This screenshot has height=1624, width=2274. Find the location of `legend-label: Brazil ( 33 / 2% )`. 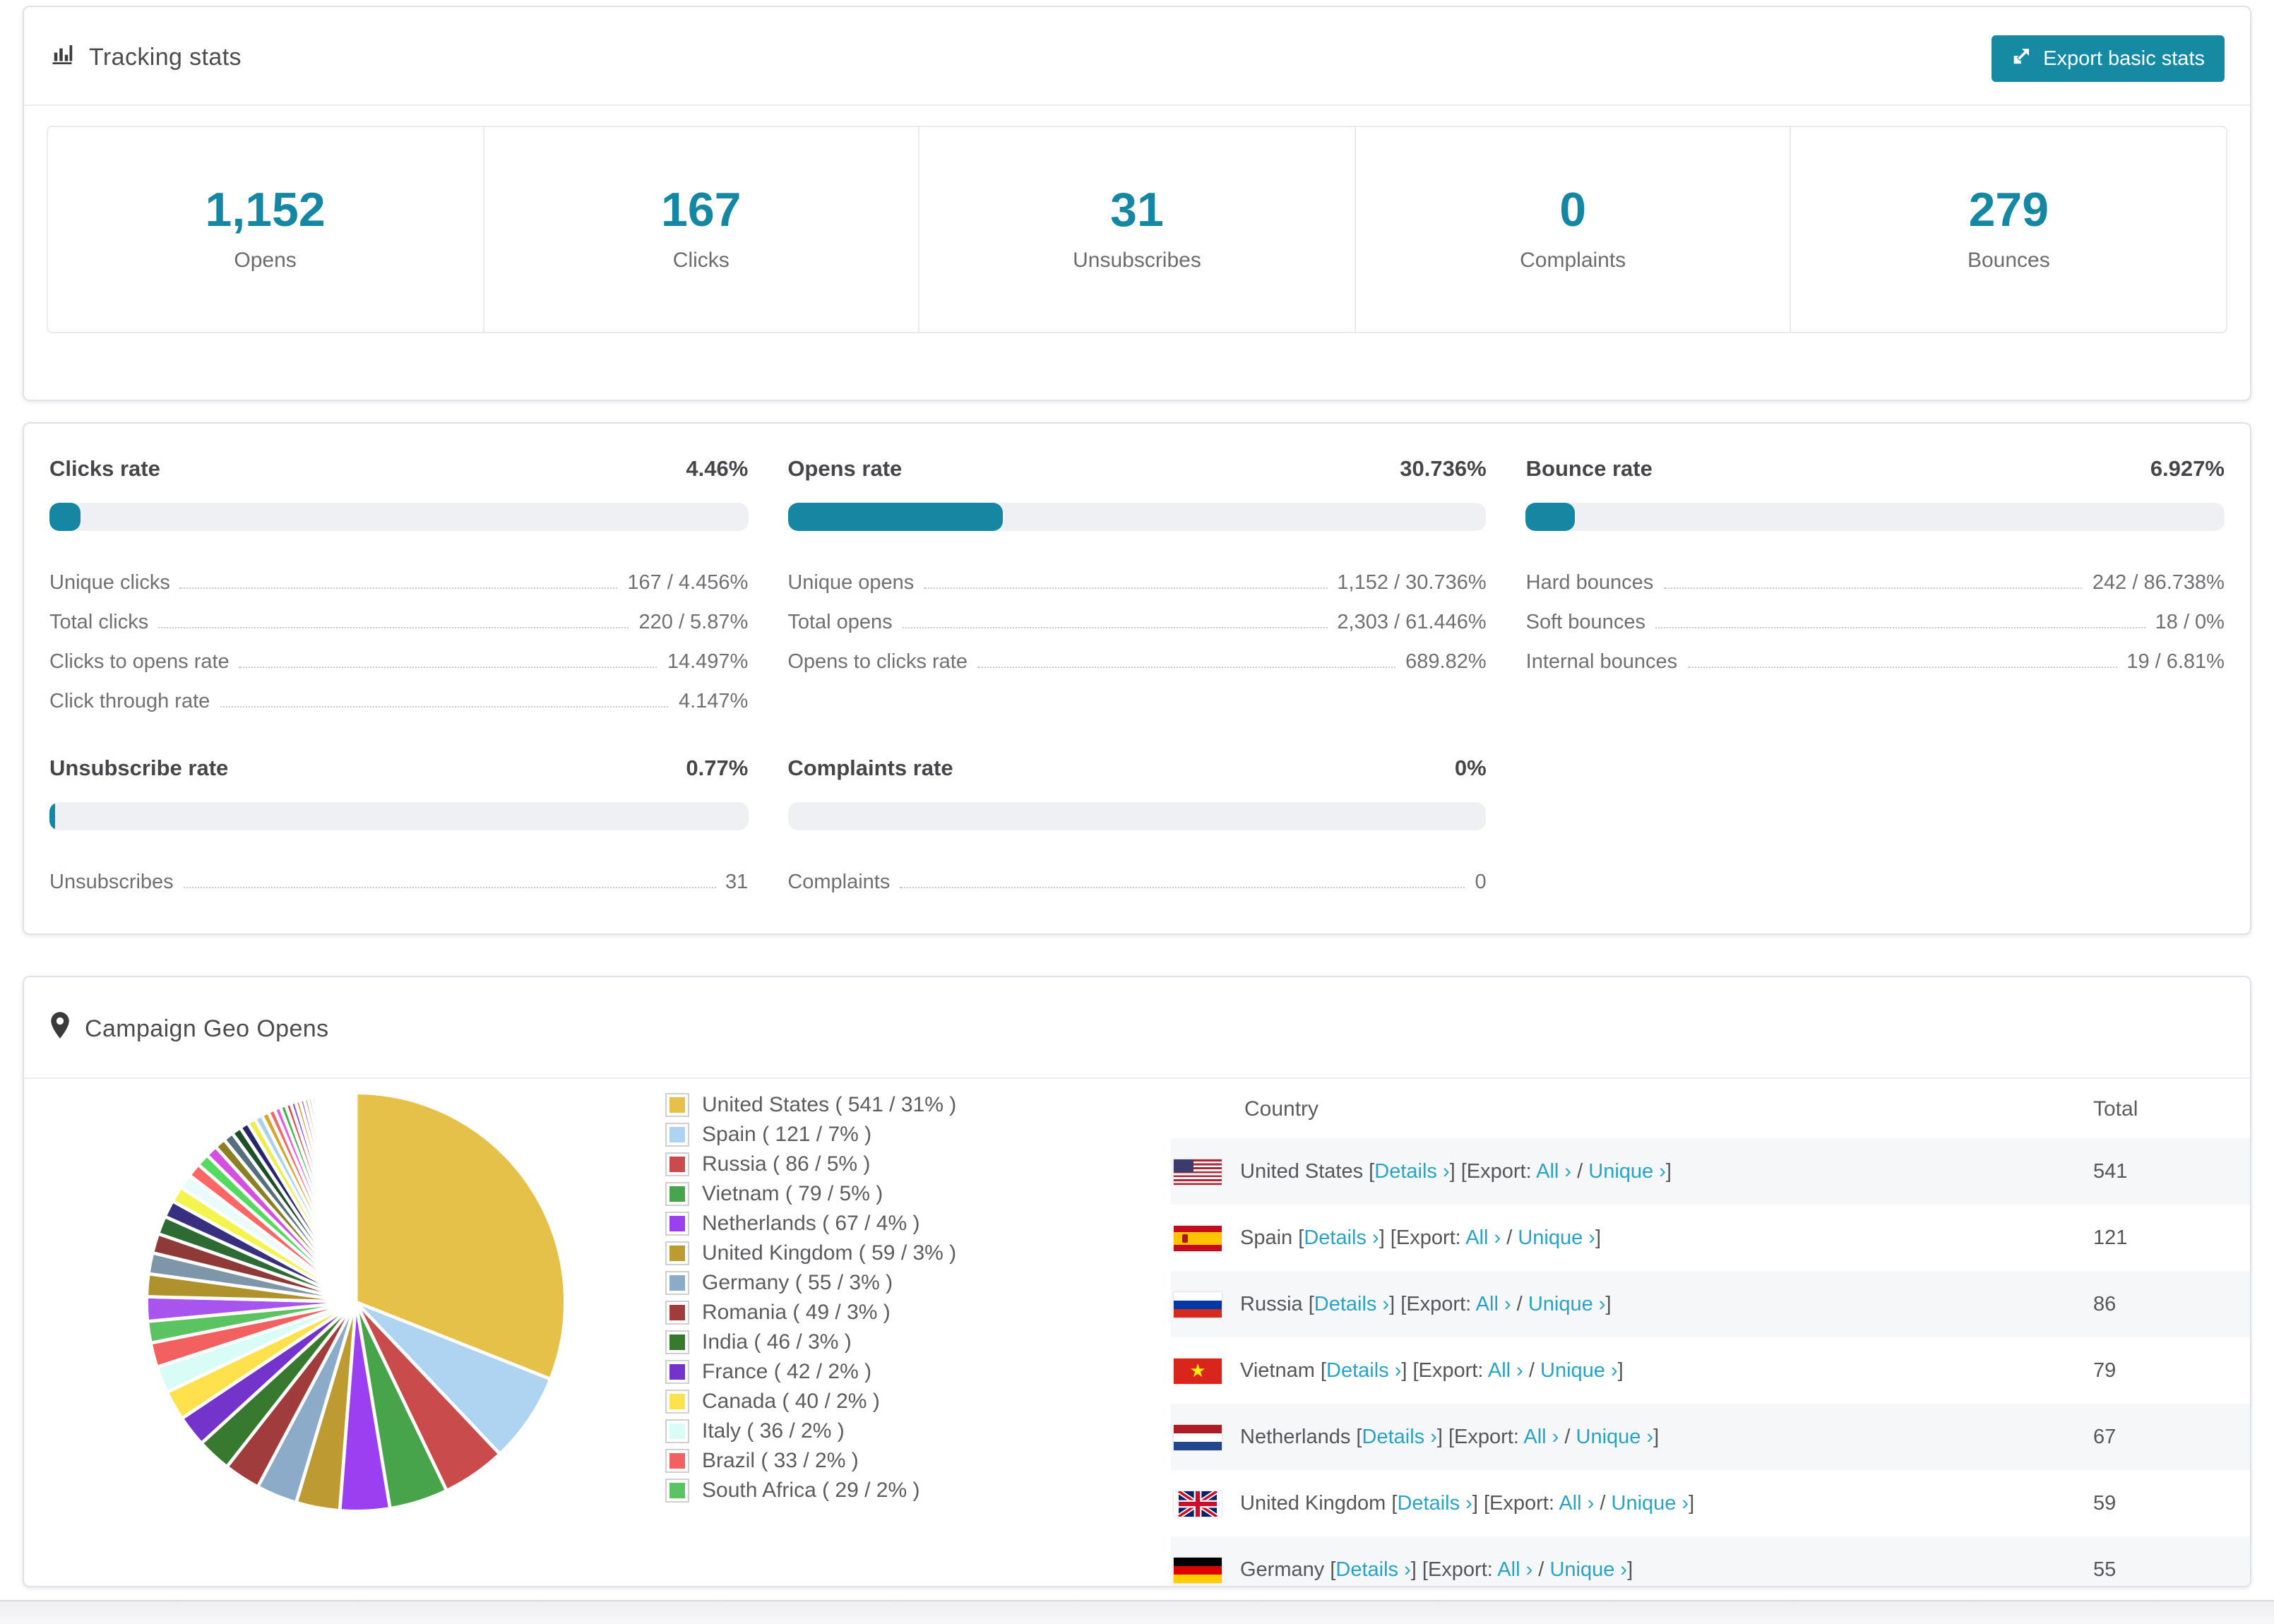

legend-label: Brazil ( 33 / 2% ) is located at coordinates (780, 1461).